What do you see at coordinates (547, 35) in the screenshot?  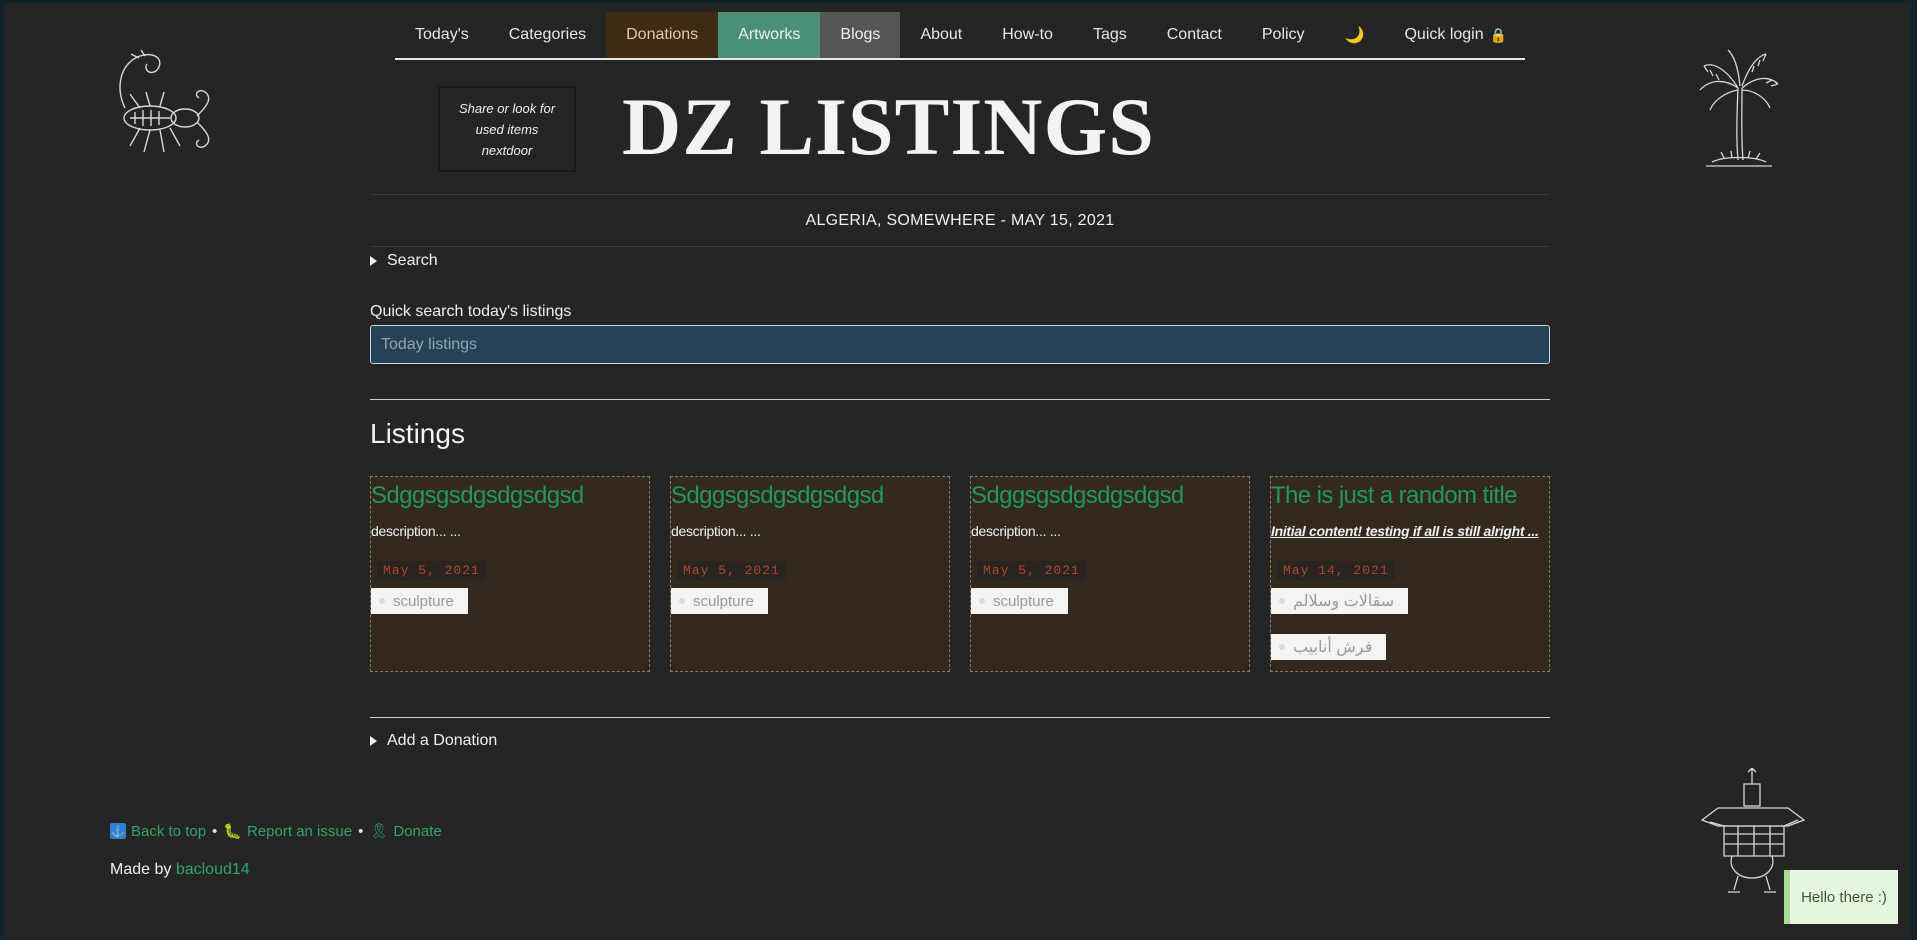 I see `nav-categories: Categories` at bounding box center [547, 35].